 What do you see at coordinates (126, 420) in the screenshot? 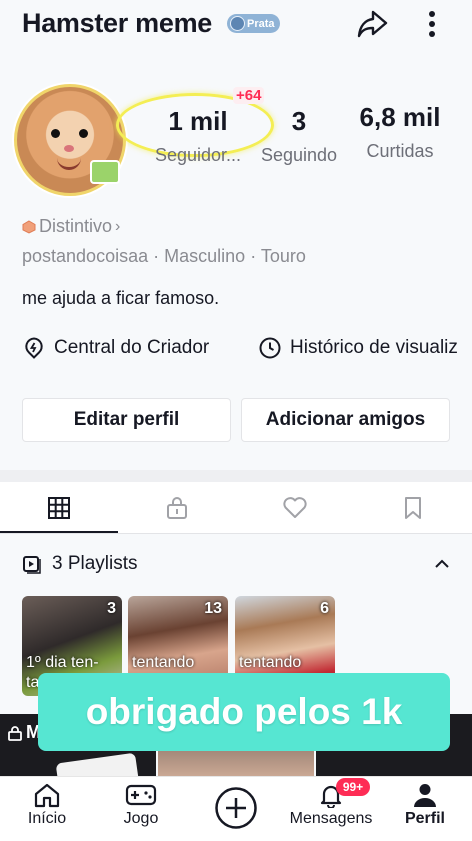
I see `edit-profile-button: Editar perfil` at bounding box center [126, 420].